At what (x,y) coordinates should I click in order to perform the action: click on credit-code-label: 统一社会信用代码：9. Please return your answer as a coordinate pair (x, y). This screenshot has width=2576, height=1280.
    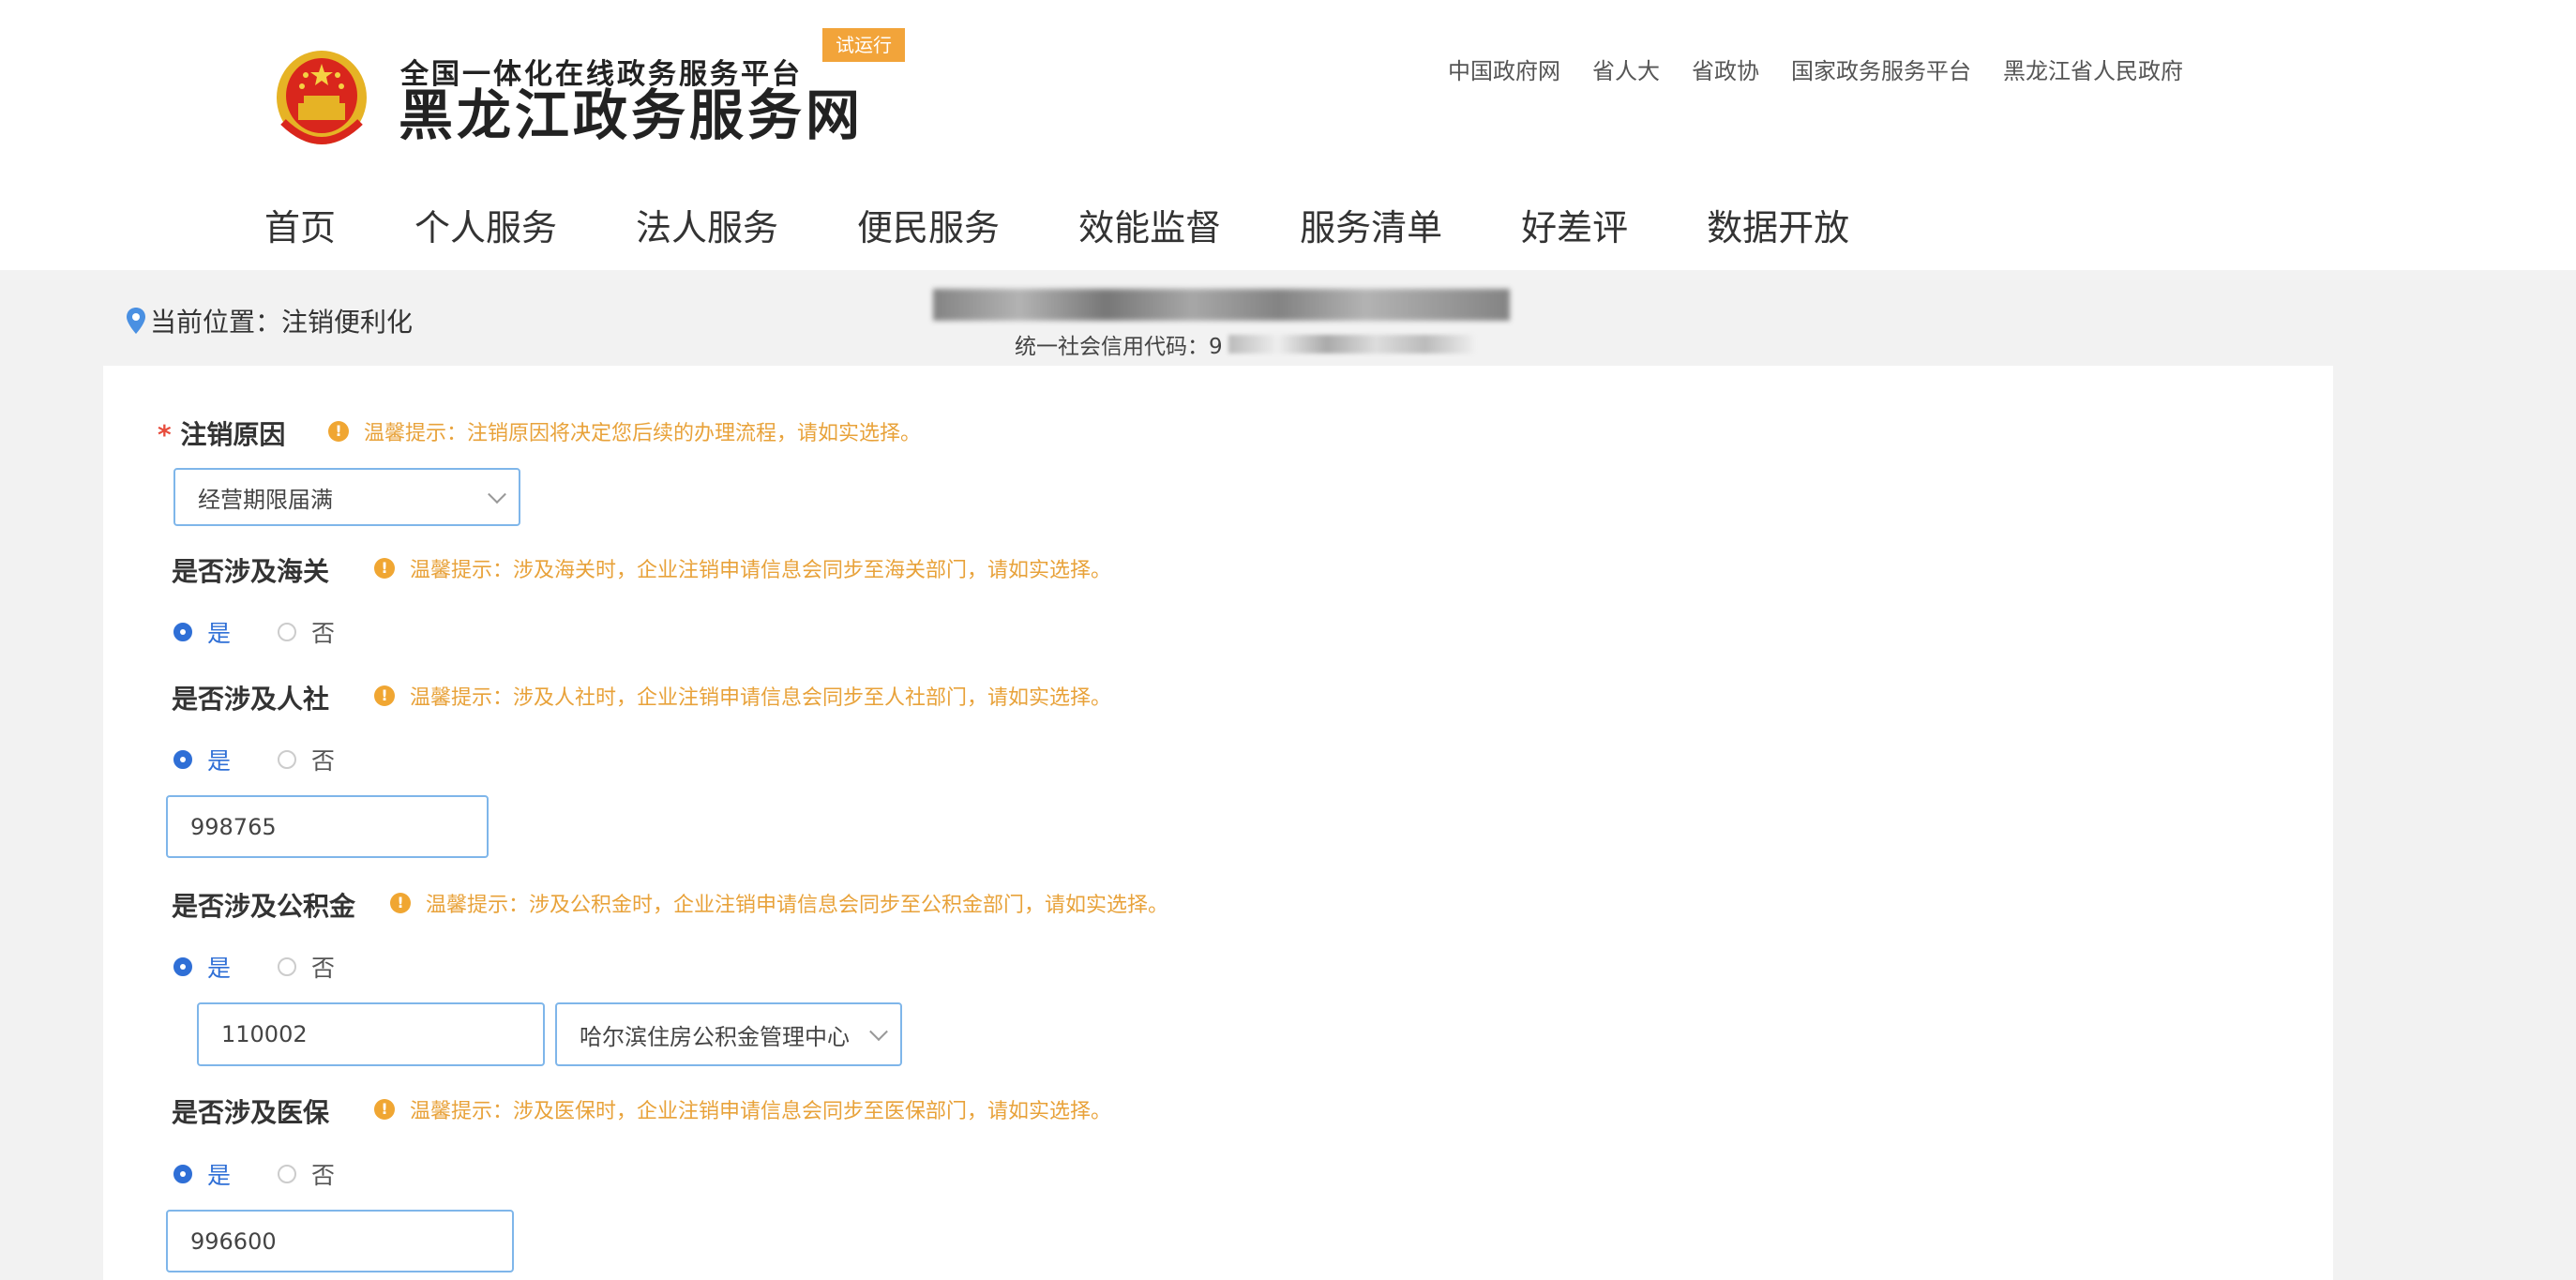
    Looking at the image, I should click on (1119, 347).